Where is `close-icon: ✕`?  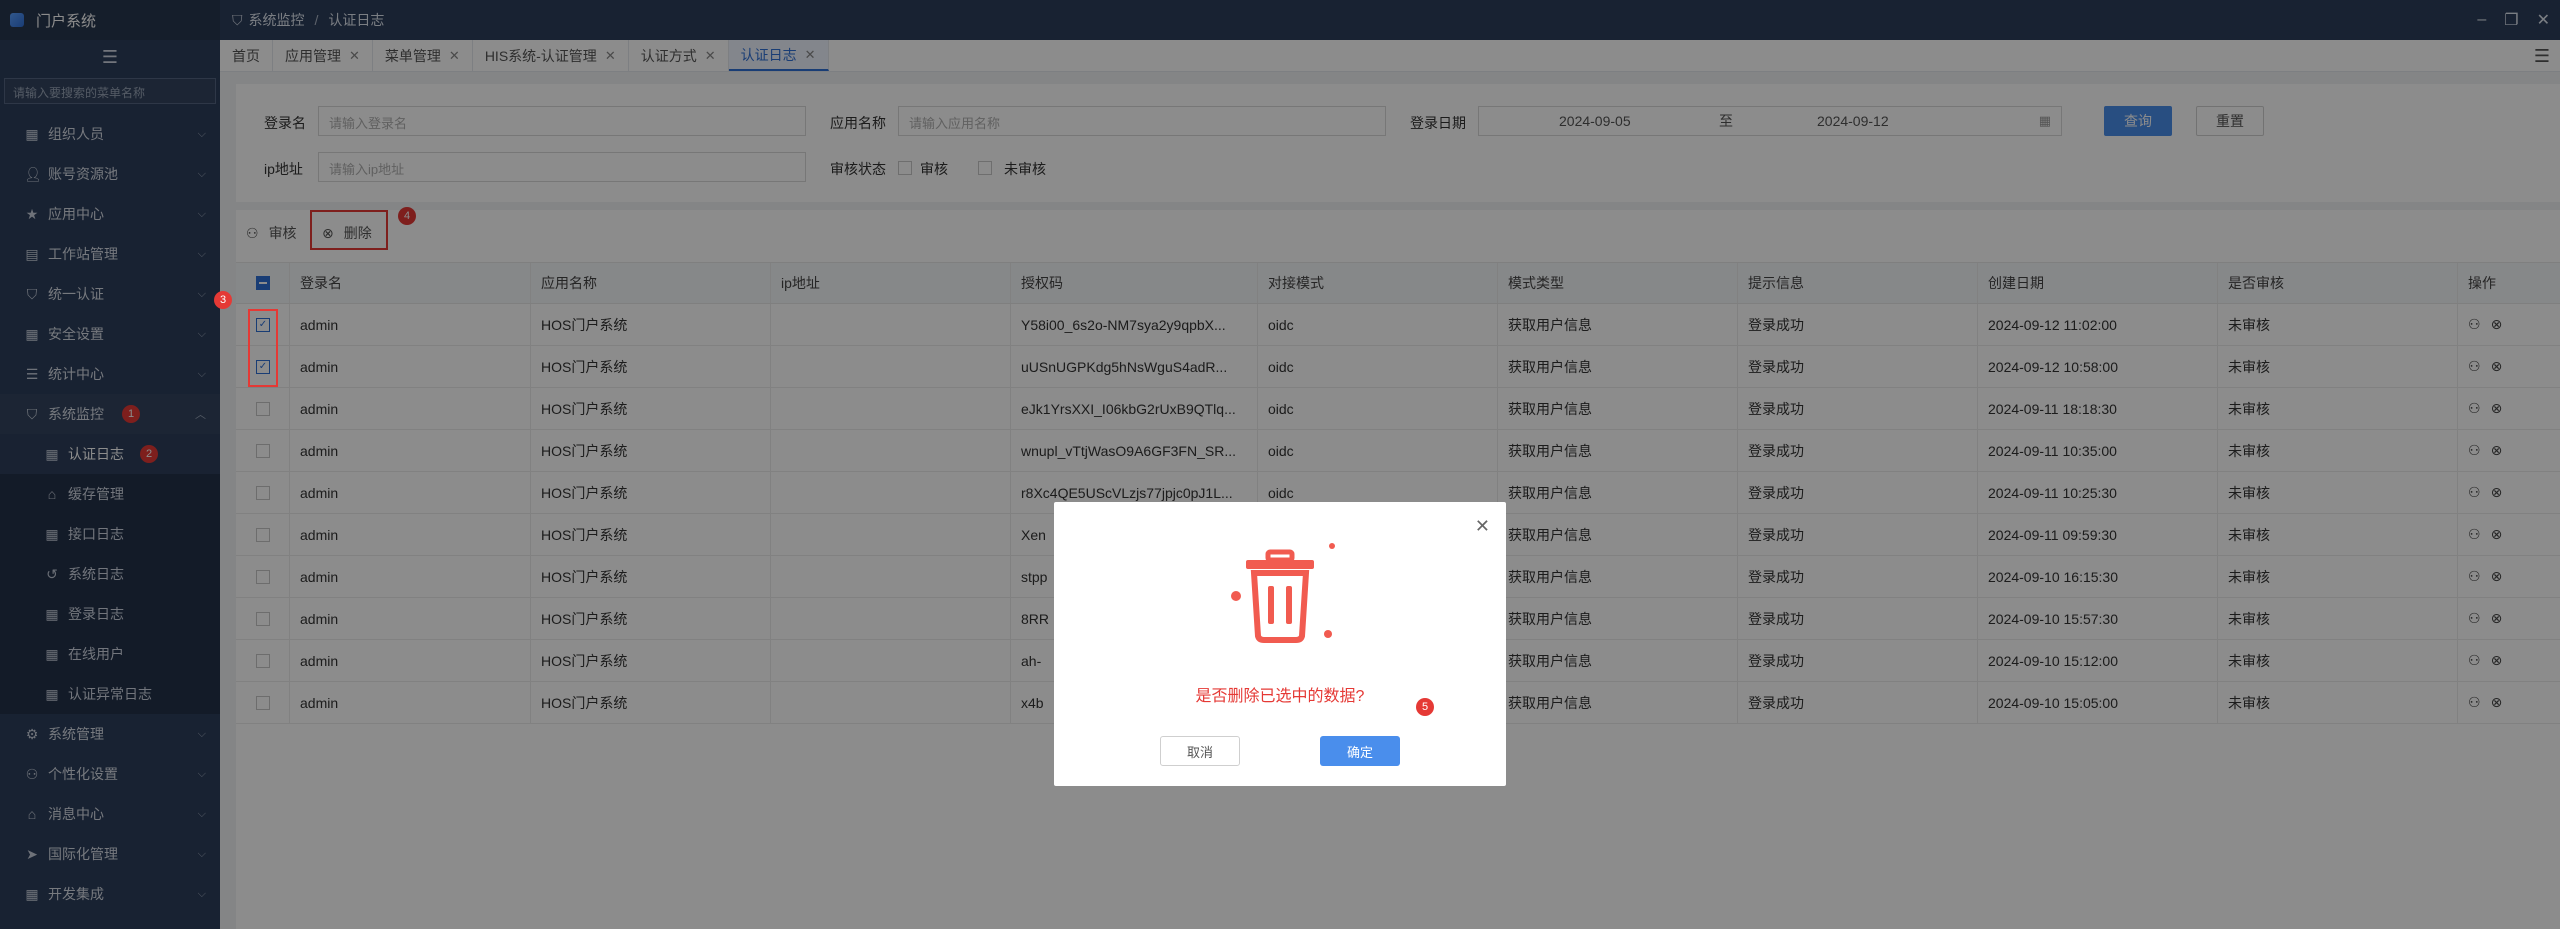 close-icon: ✕ is located at coordinates (1482, 526).